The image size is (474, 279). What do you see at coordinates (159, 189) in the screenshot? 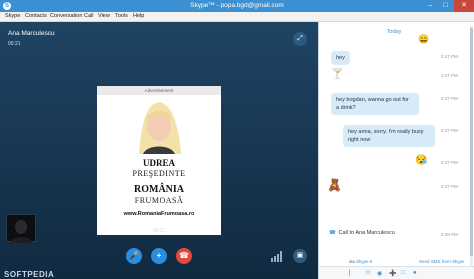
I see `ad-country: ROMÂNIA` at bounding box center [159, 189].